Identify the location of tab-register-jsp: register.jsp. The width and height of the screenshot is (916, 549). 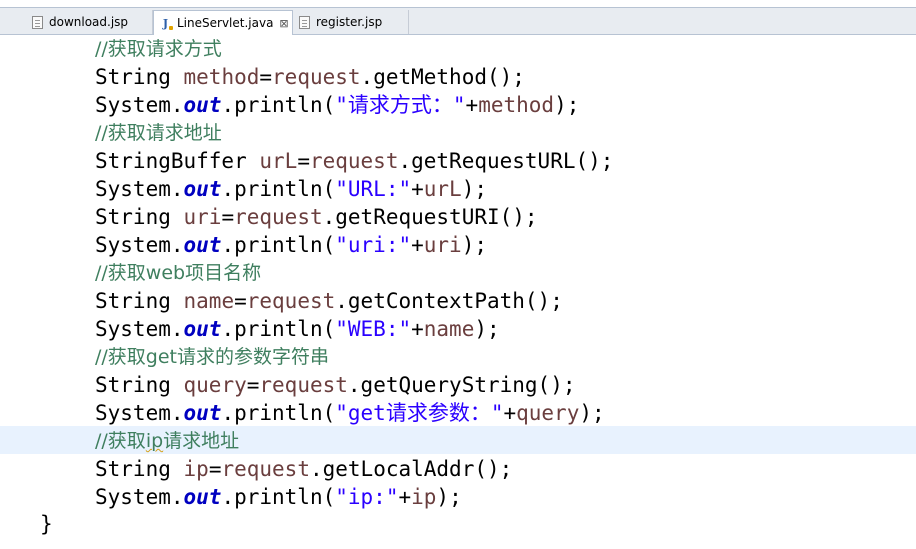
(351, 22).